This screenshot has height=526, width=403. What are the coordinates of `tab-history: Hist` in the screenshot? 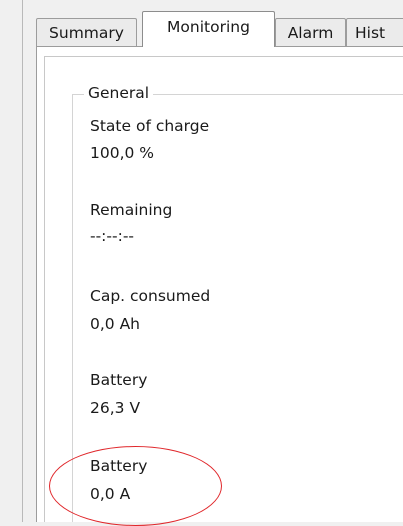 It's located at (374, 32).